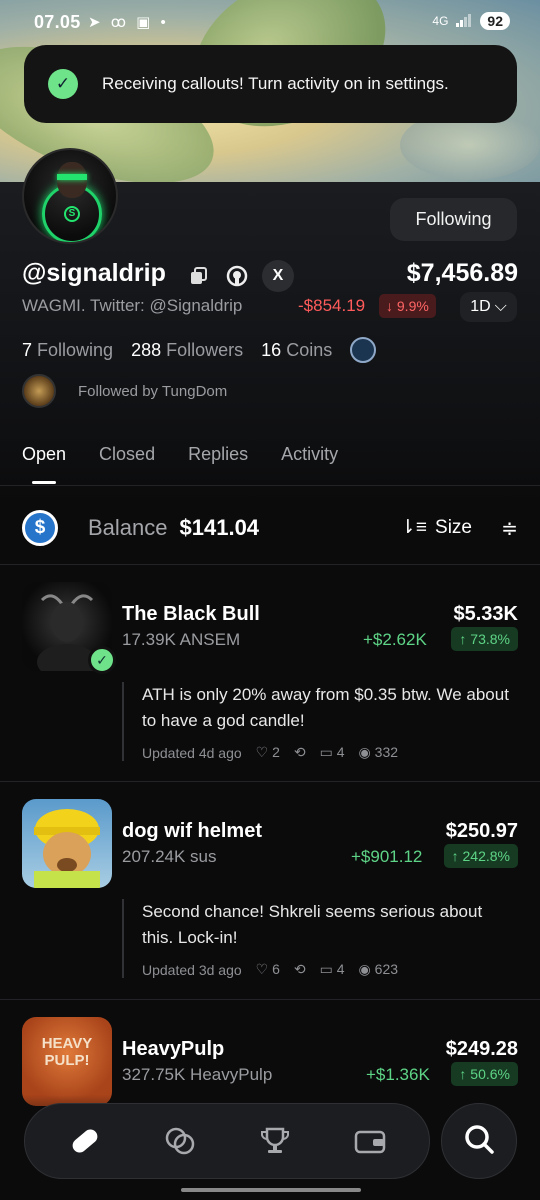 This screenshot has width=540, height=1200. I want to click on balance-label: Balance, so click(128, 527).